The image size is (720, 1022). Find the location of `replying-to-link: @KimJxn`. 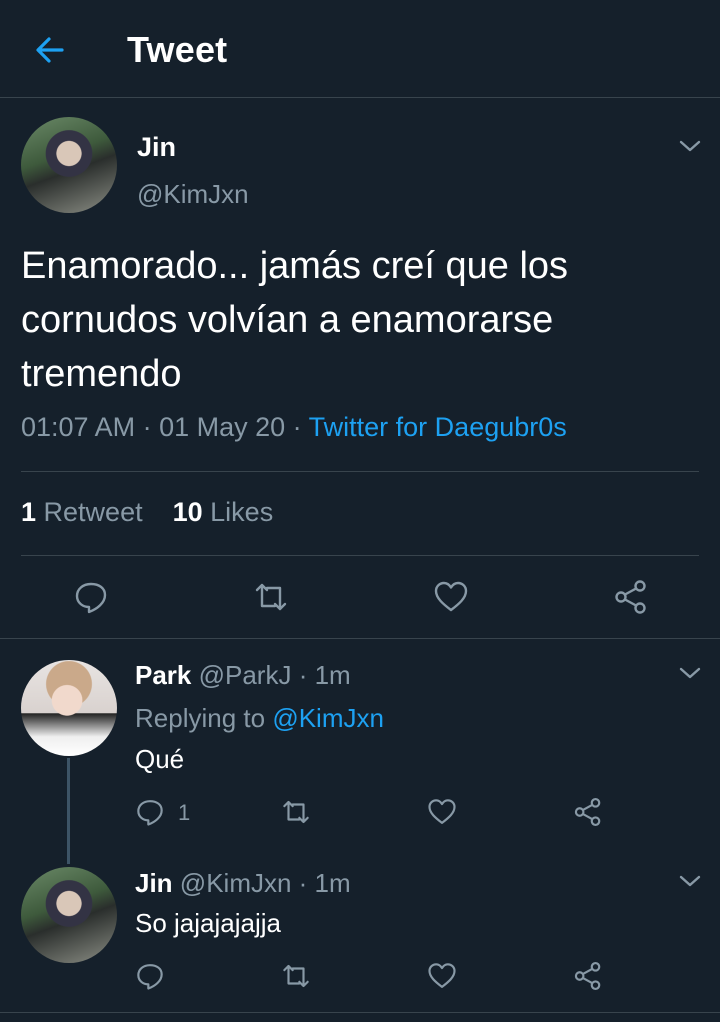

replying-to-link: @KimJxn is located at coordinates (328, 718).